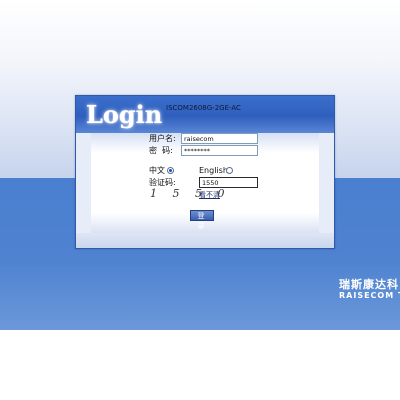 The height and width of the screenshot is (400, 400). I want to click on login-button: 登 录, so click(202, 220).